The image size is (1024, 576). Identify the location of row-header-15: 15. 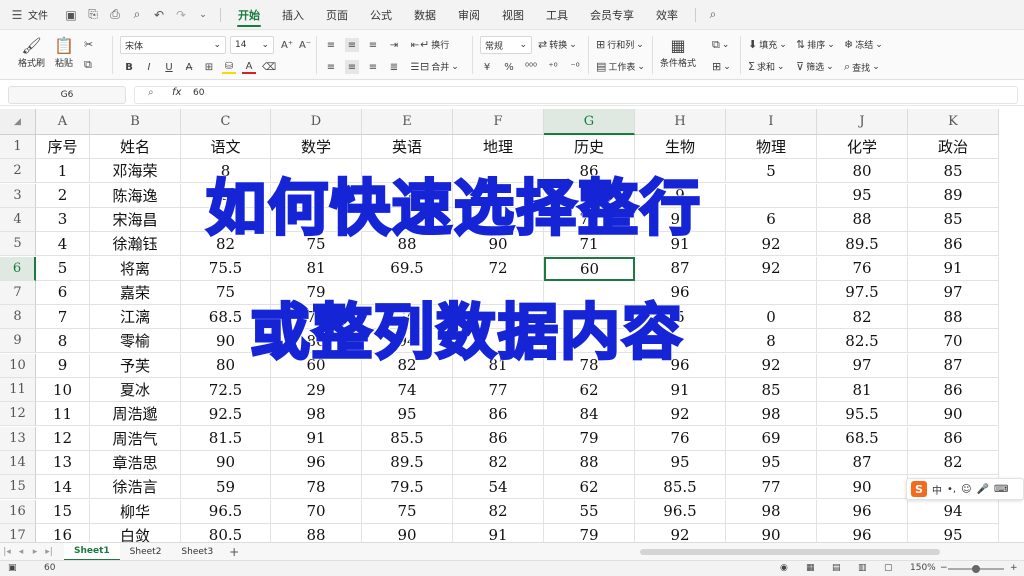
(18, 487).